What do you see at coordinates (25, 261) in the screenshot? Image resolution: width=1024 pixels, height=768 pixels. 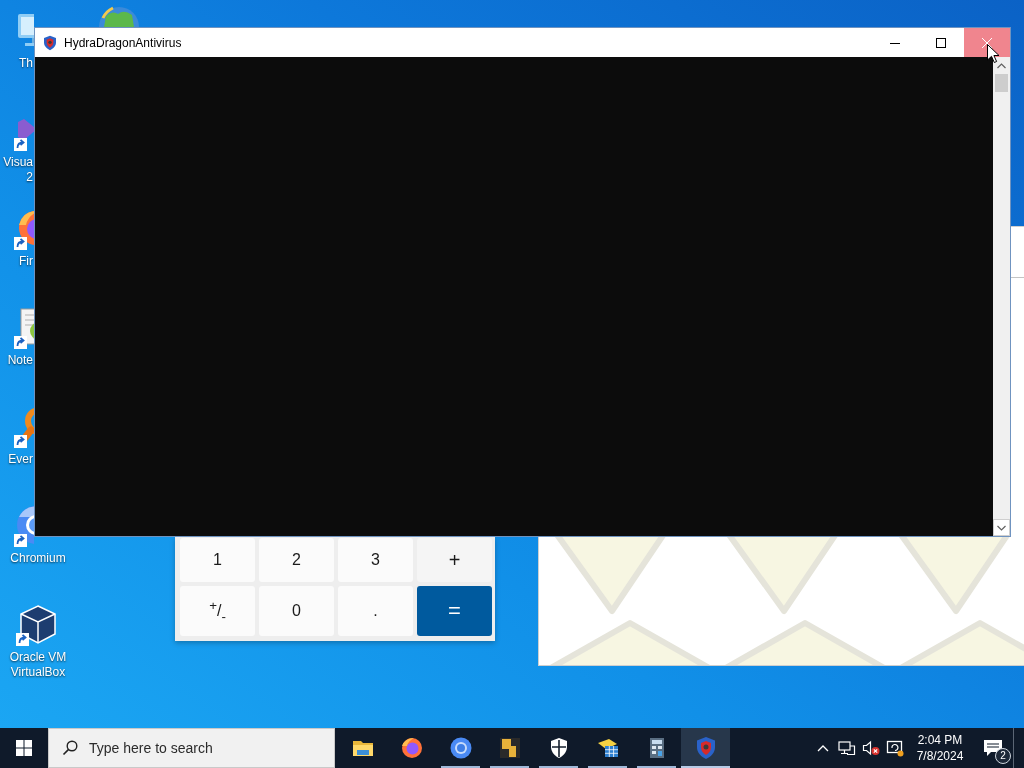 I see `desktop-icon-label: Fir` at bounding box center [25, 261].